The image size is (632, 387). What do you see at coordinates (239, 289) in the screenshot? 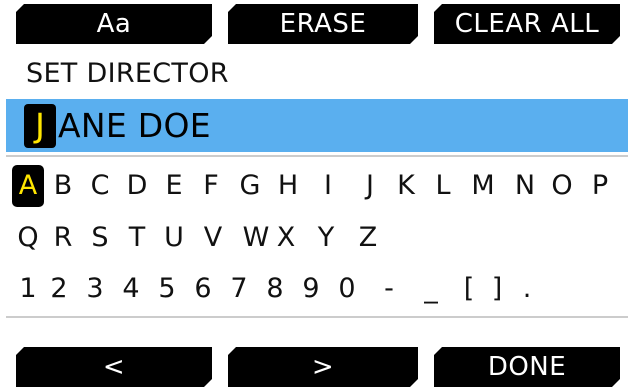
I see `key-row3-6: 7` at bounding box center [239, 289].